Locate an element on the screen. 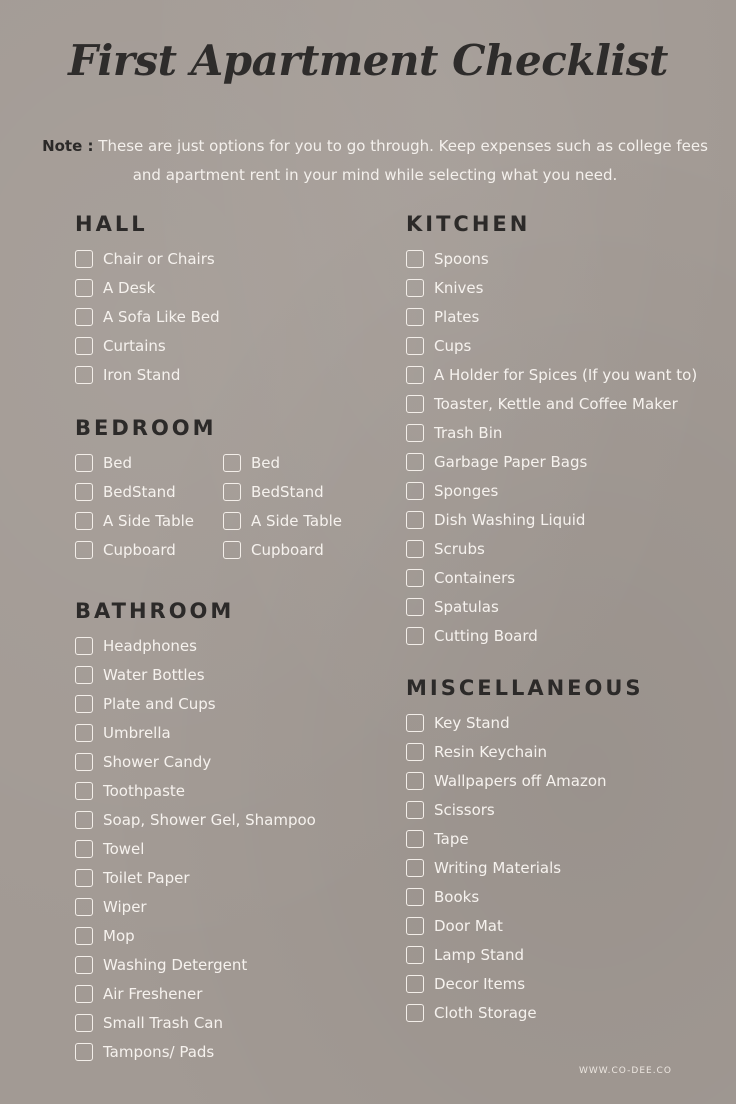 This screenshot has width=736, height=1104. checklist-item: Containers is located at coordinates (551, 577).